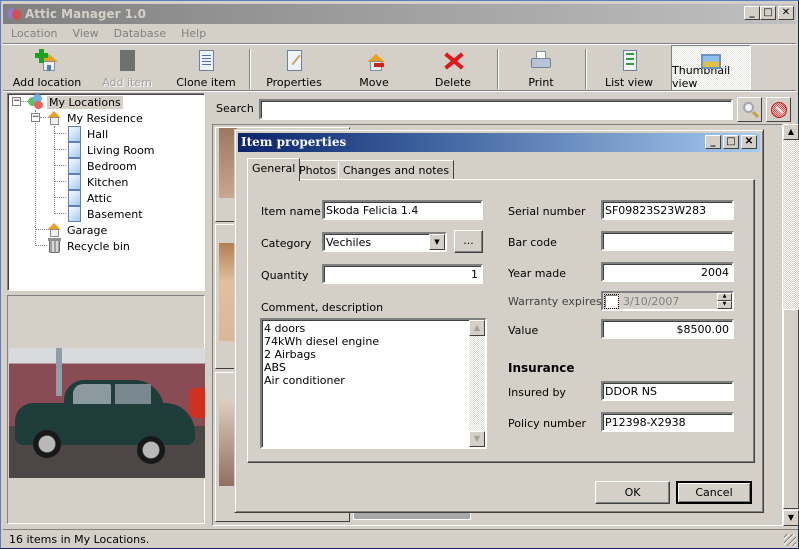  Describe the element at coordinates (768, 13) in the screenshot. I see `maximize-button: □` at that location.